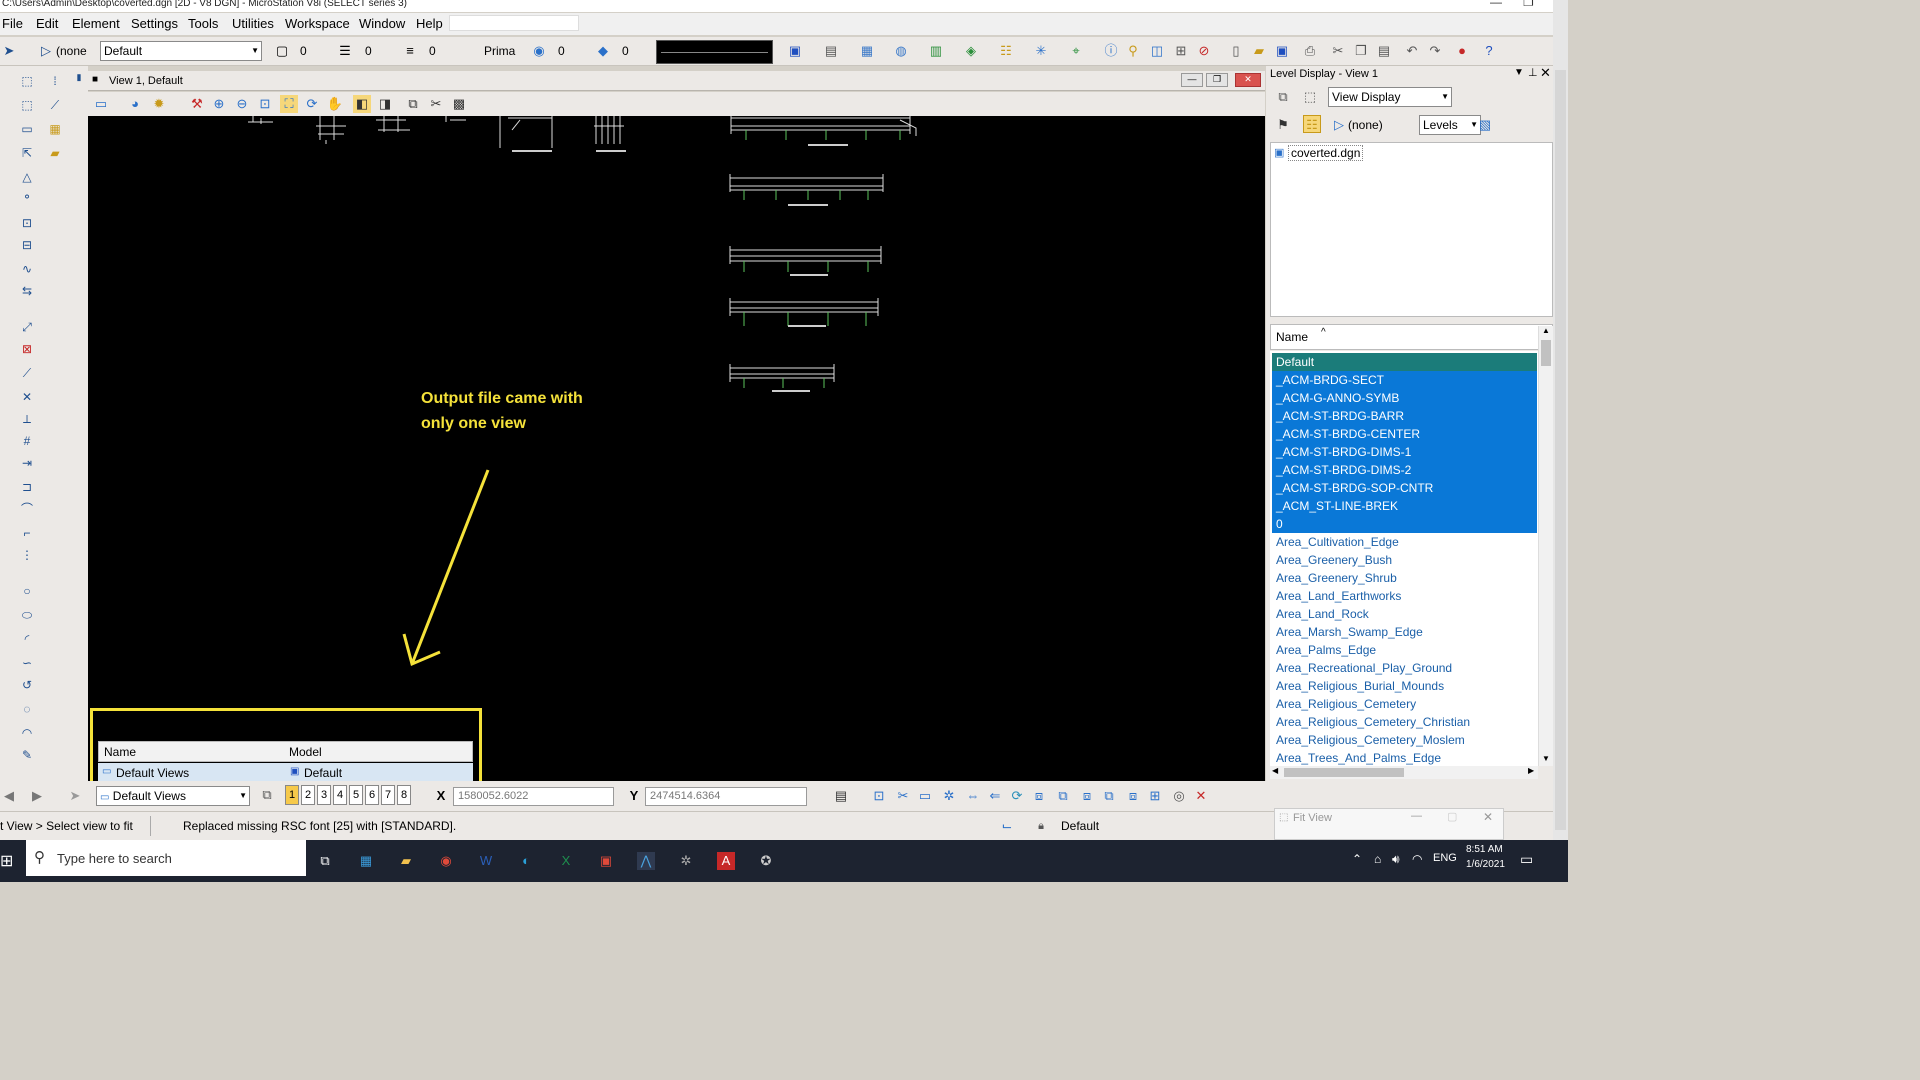 The height and width of the screenshot is (1080, 1920). Describe the element at coordinates (1404, 488) in the screenshot. I see `level-row: _ACM-ST-BRDG-SOP-CNTR` at that location.